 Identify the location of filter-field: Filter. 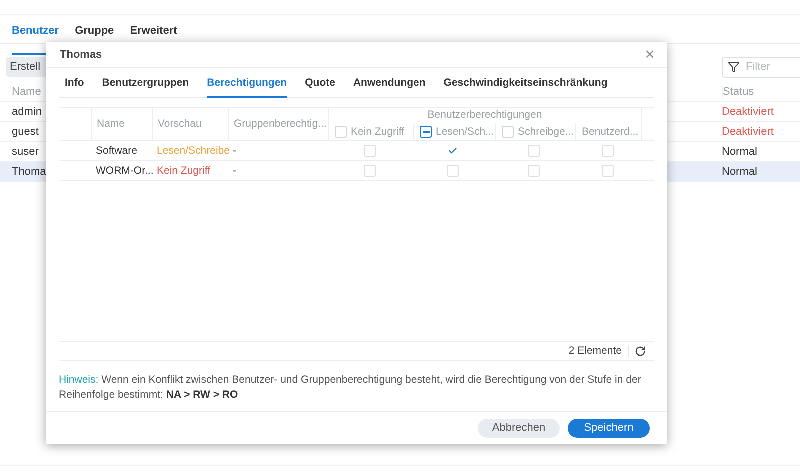
(761, 67).